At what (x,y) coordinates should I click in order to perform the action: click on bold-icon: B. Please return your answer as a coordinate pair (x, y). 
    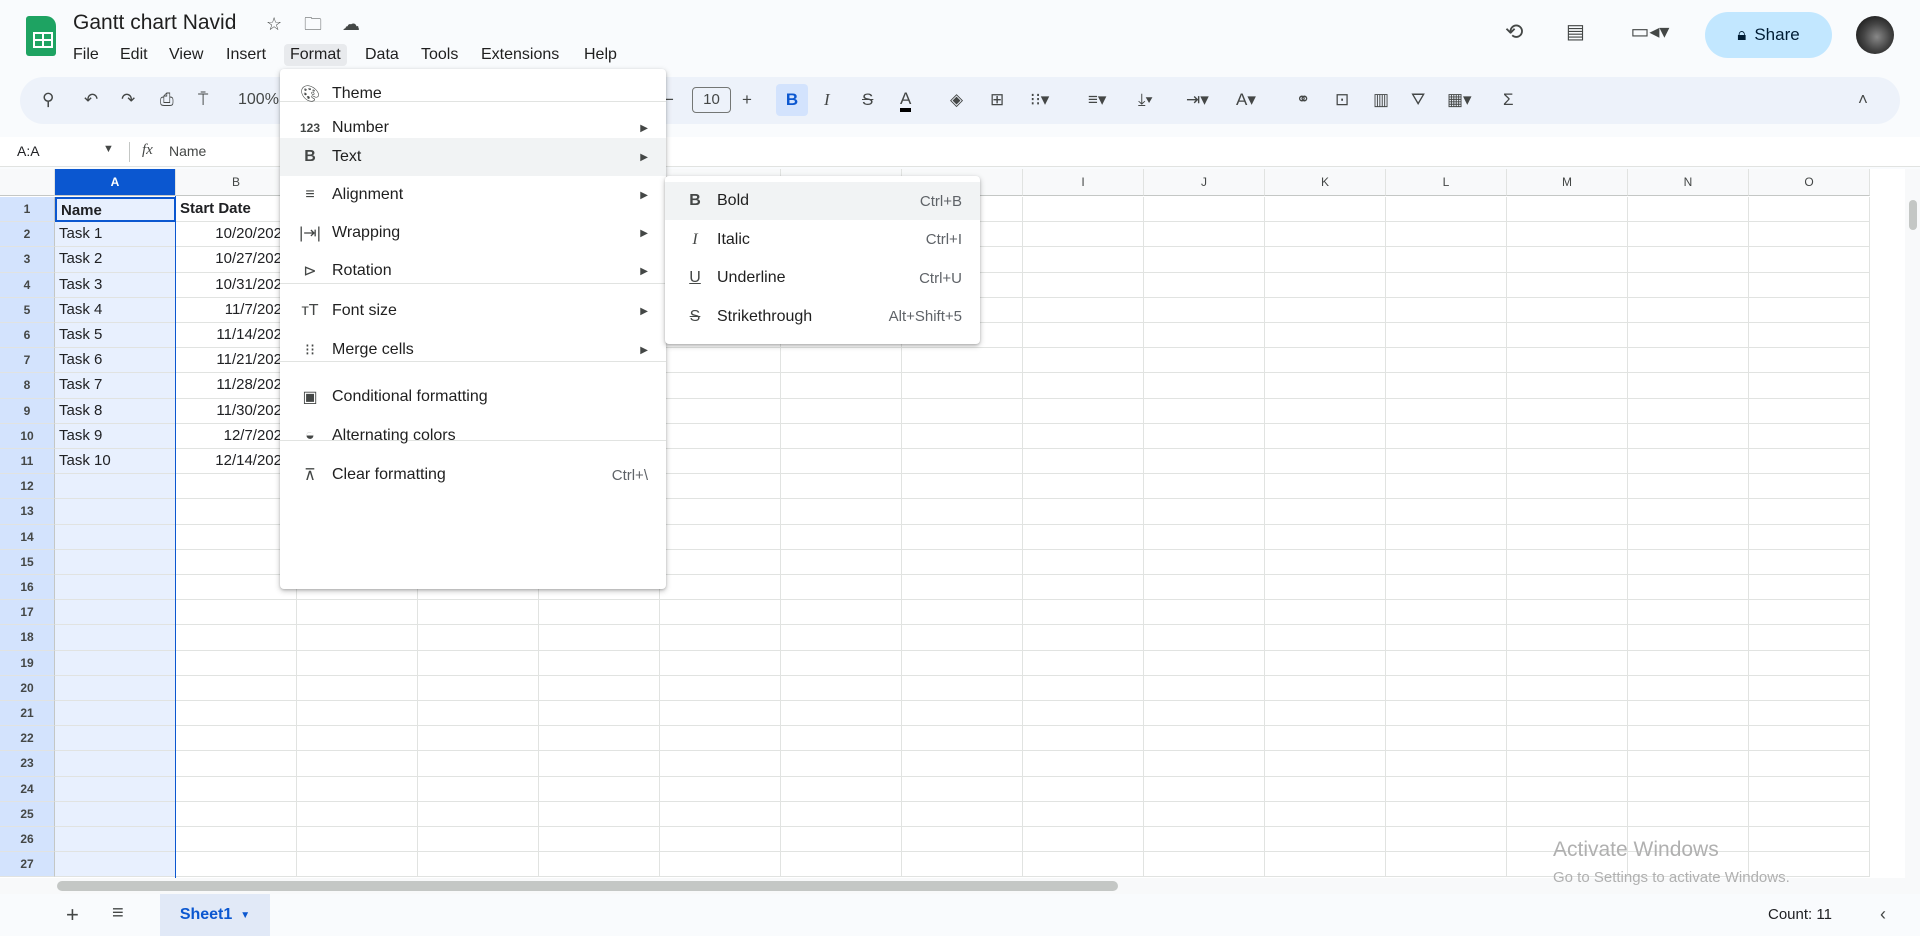
    Looking at the image, I should click on (792, 100).